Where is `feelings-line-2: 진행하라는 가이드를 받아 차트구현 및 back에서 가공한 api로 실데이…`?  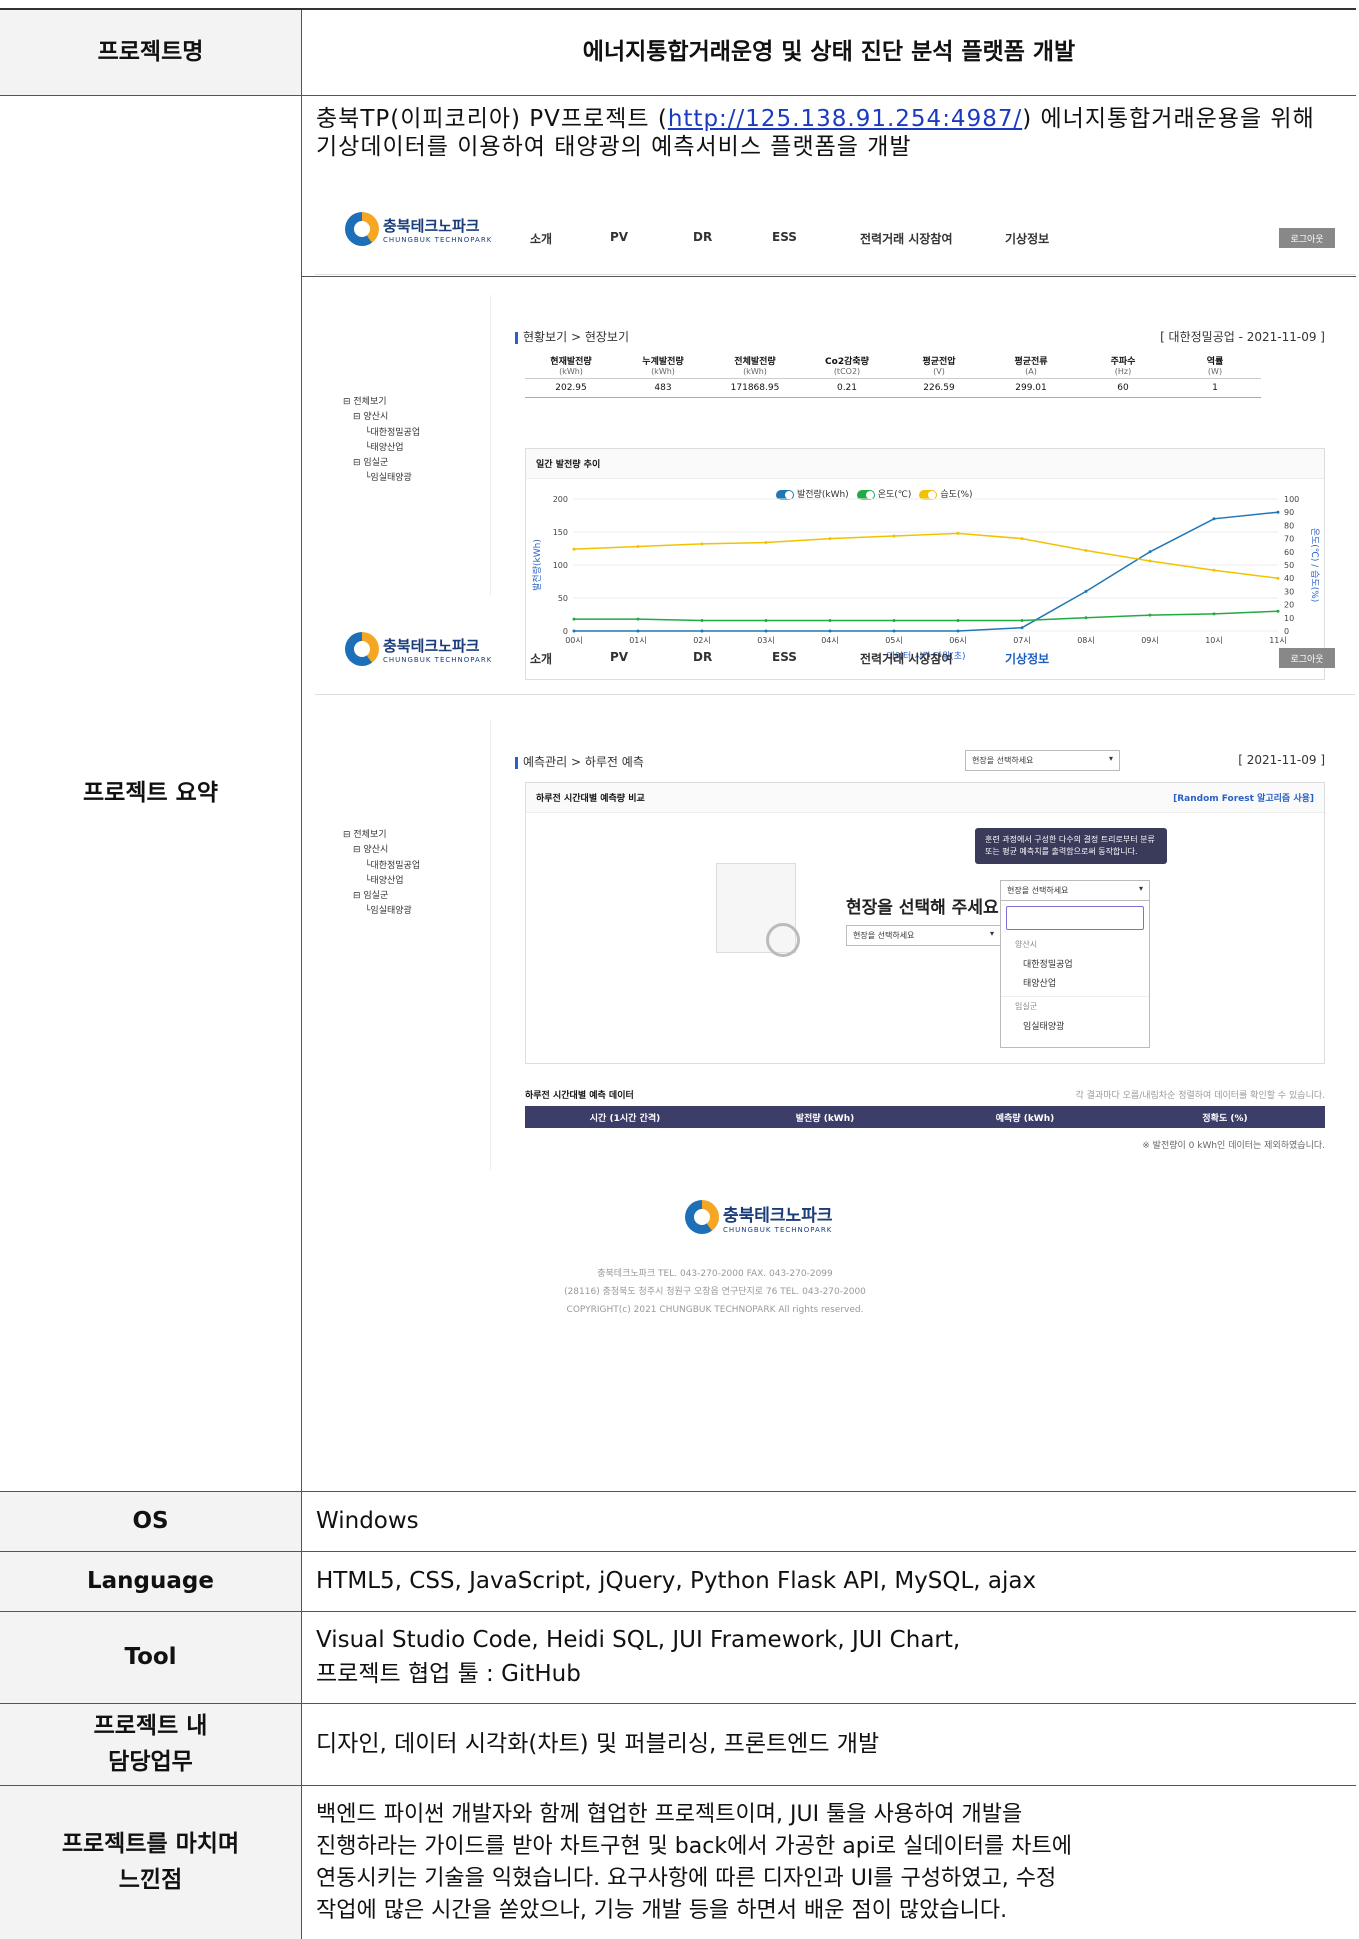 feelings-line-2: 진행하라는 가이드를 받아 차트구현 및 back에서 가공한 api로 실데이… is located at coordinates (694, 1847).